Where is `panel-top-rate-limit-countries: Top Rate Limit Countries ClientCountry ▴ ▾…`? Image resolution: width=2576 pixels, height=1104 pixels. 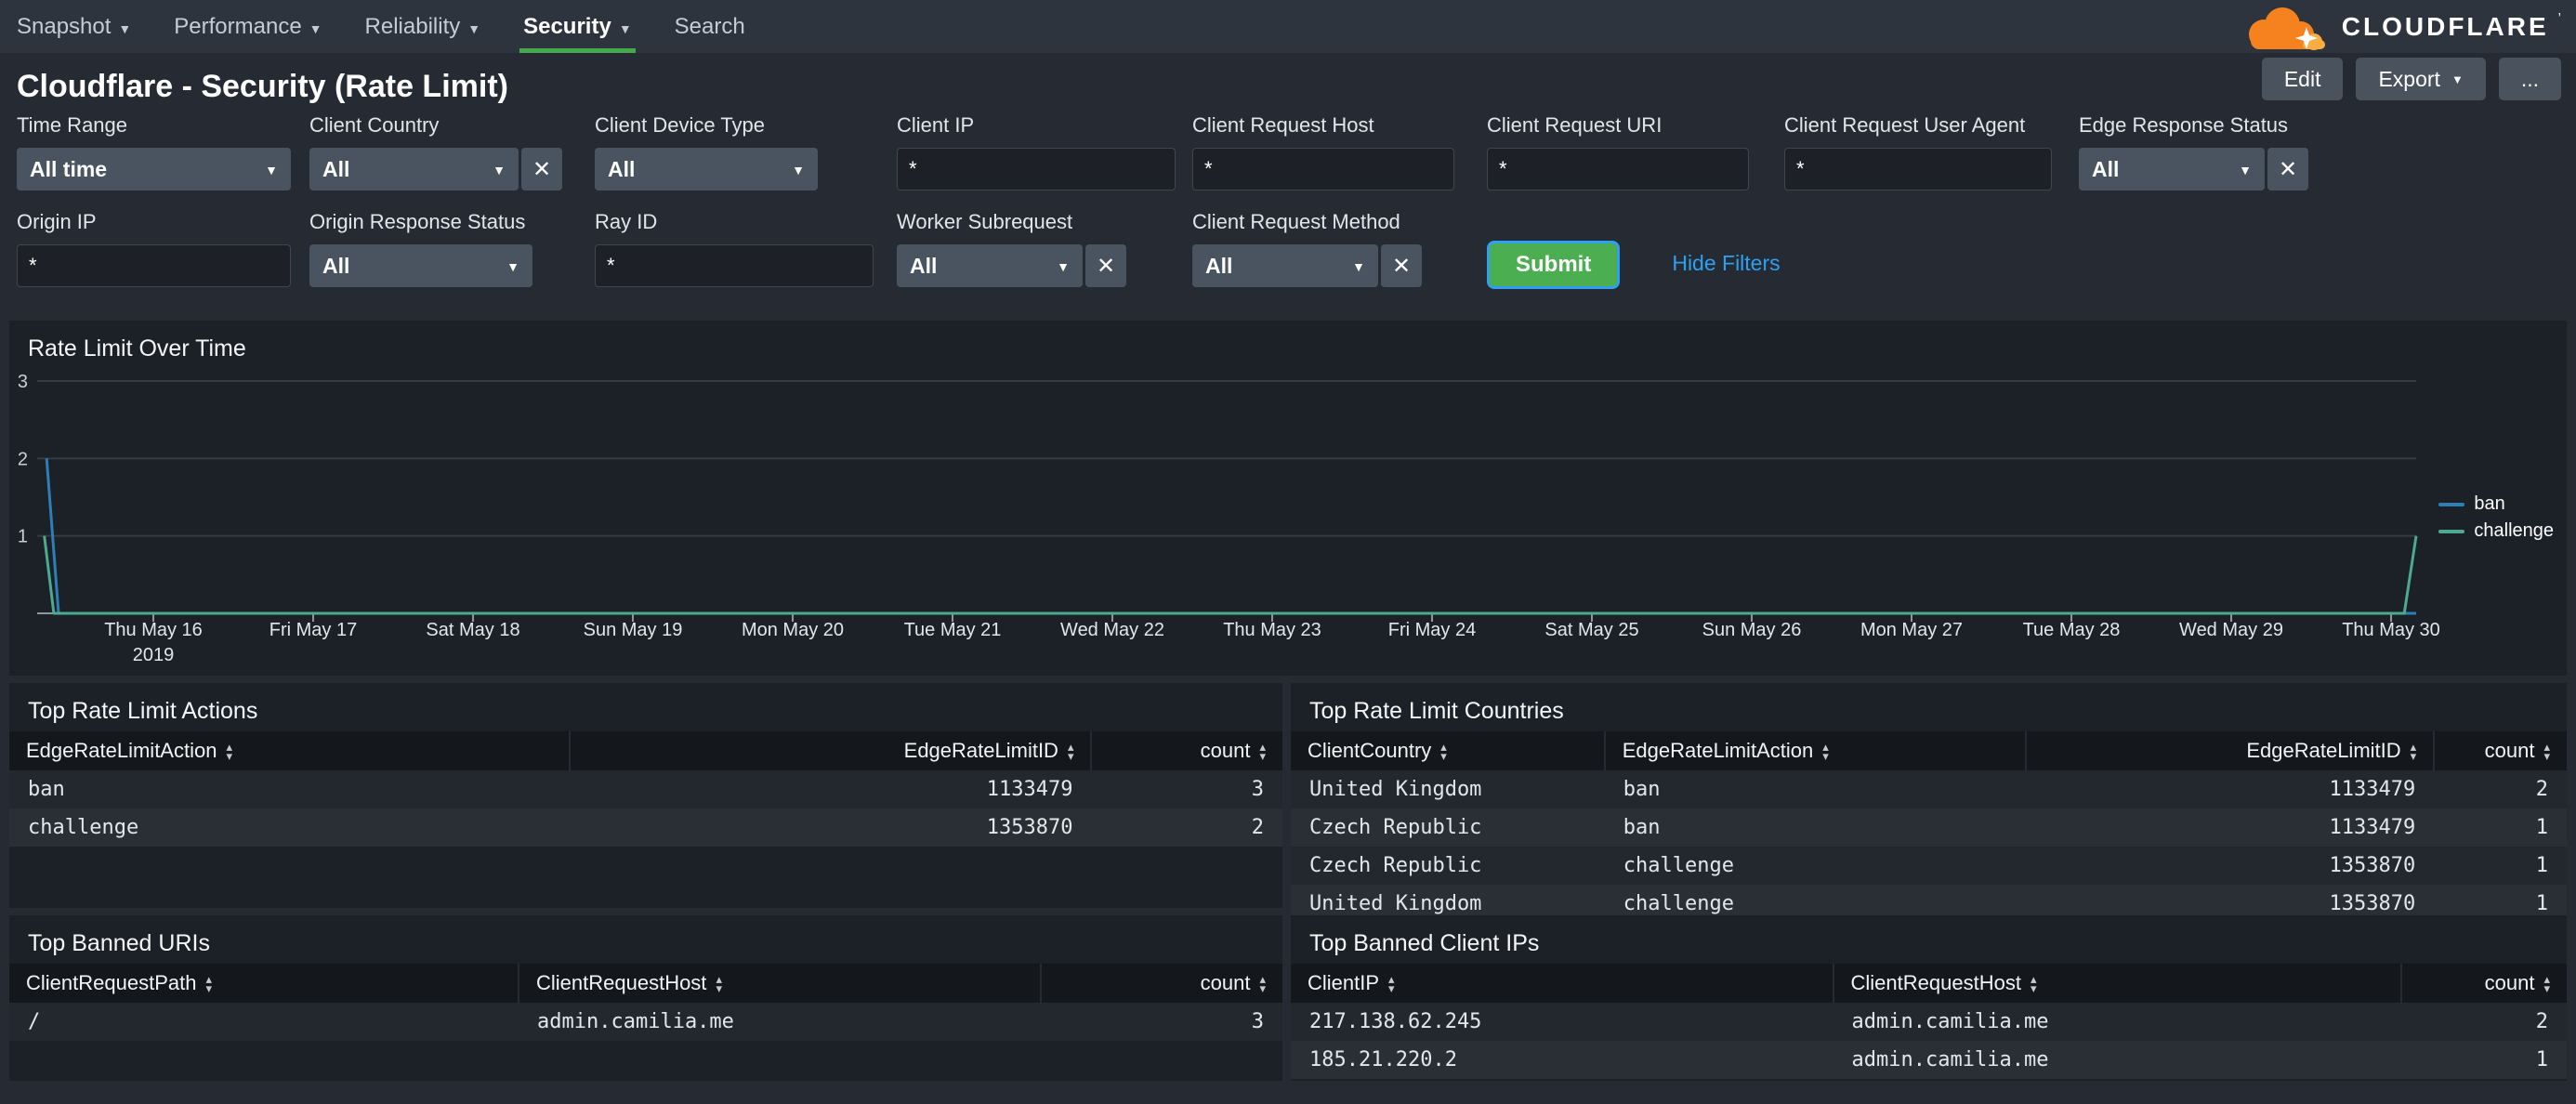 panel-top-rate-limit-countries: Top Rate Limit Countries ClientCountry ▴ ▾… is located at coordinates (1929, 803).